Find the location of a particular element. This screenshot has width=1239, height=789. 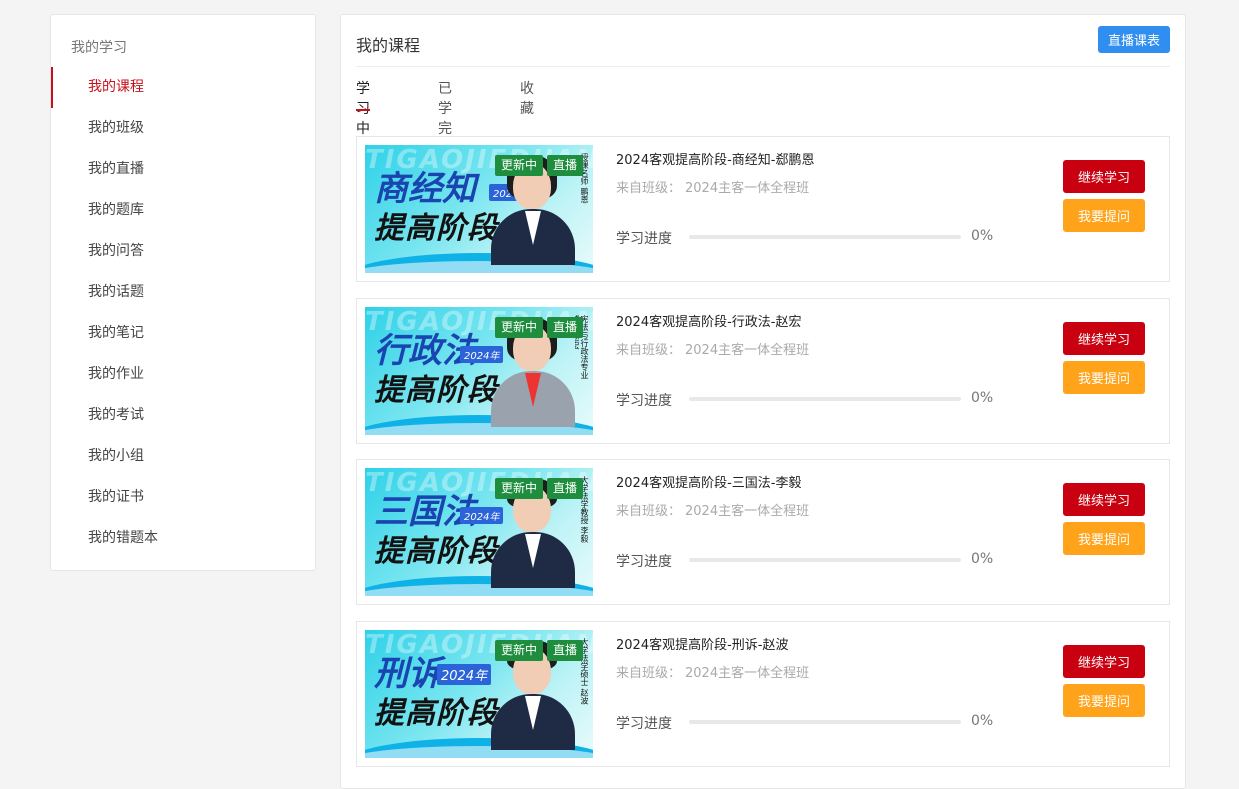

course-title: 2024客观提高阶段-商经知-郄鹏恩 is located at coordinates (715, 158).